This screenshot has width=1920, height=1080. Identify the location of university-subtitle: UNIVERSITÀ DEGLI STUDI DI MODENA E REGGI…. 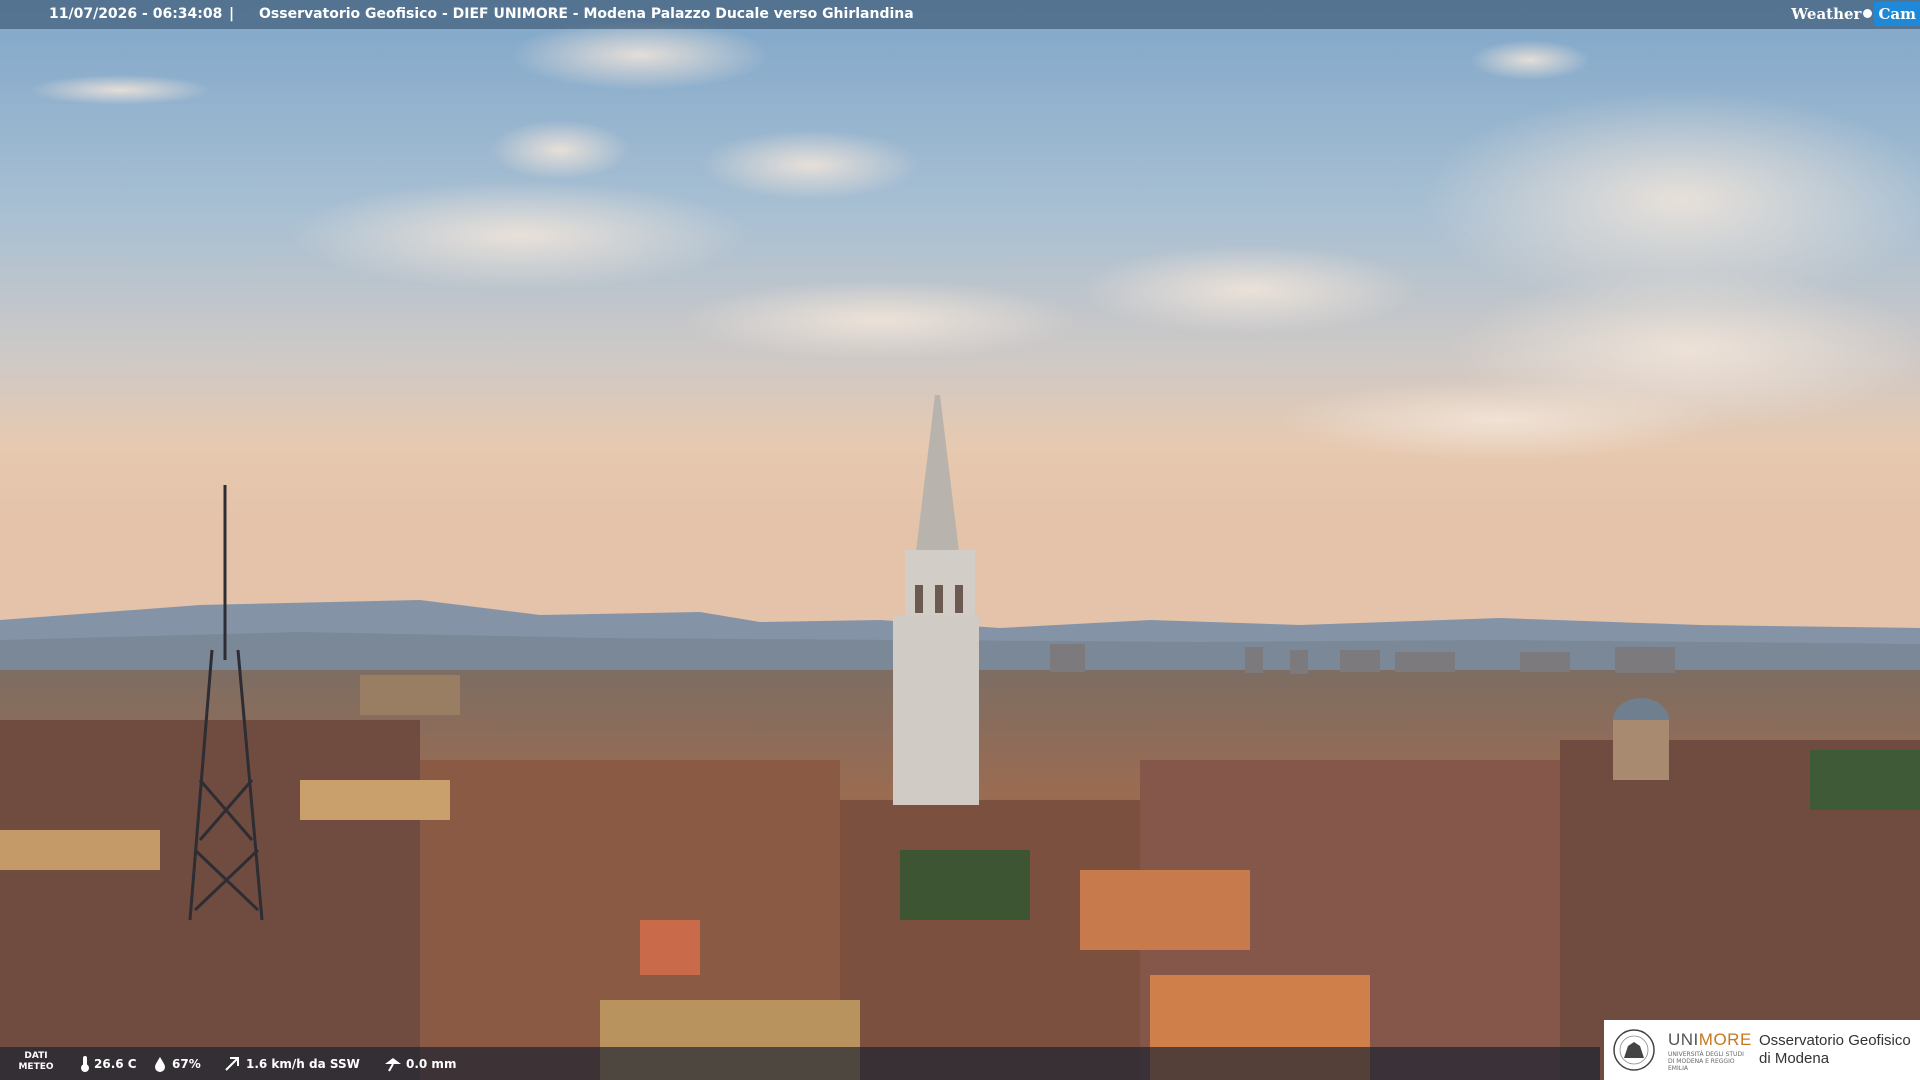
(1706, 1061).